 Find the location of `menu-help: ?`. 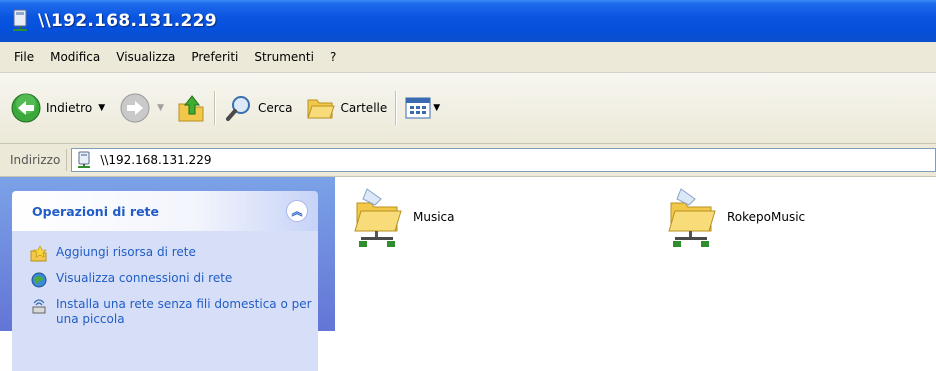

menu-help: ? is located at coordinates (333, 57).